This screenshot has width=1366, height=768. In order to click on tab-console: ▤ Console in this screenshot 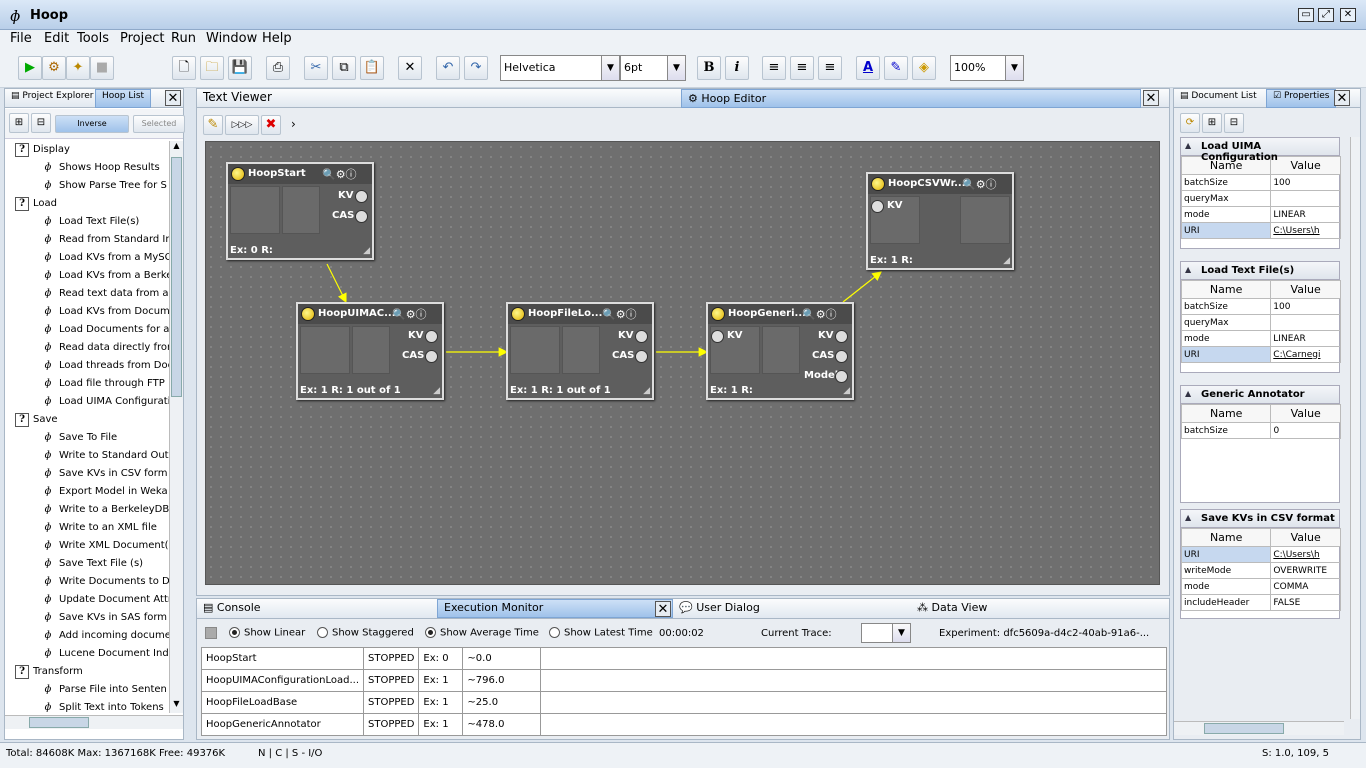, I will do `click(232, 607)`.